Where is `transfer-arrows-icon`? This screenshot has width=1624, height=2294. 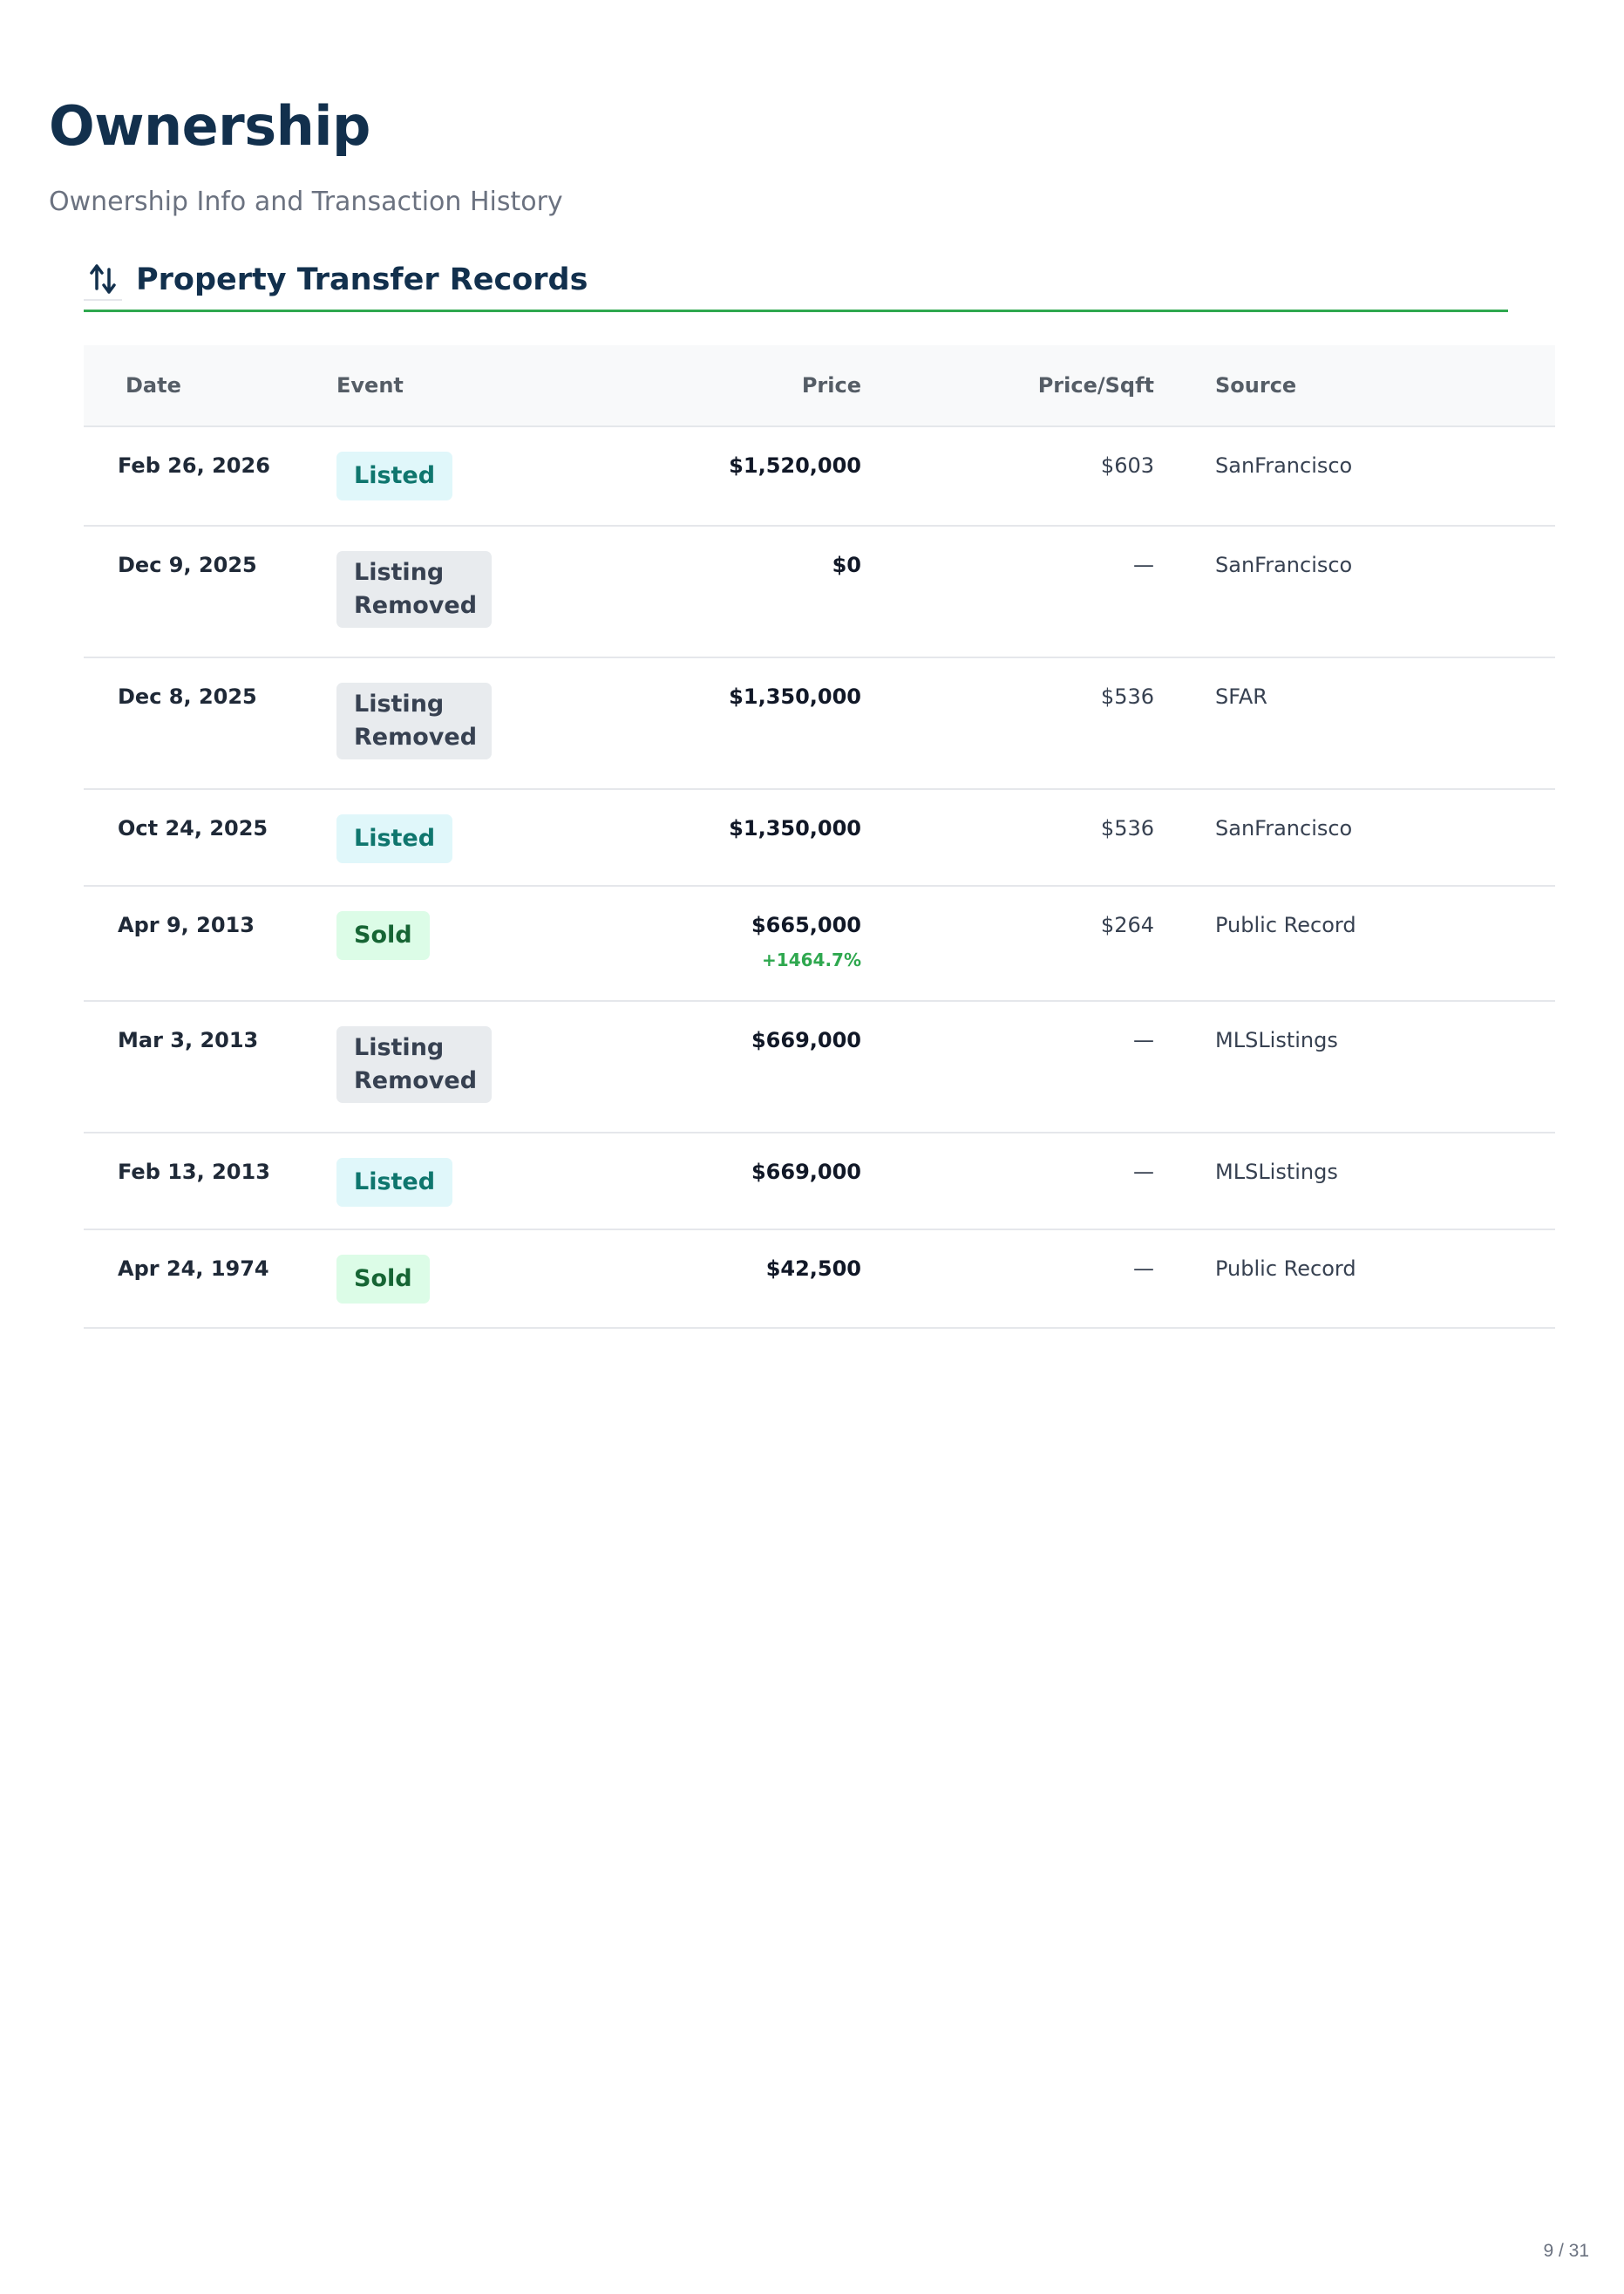
transfer-arrows-icon is located at coordinates (103, 280).